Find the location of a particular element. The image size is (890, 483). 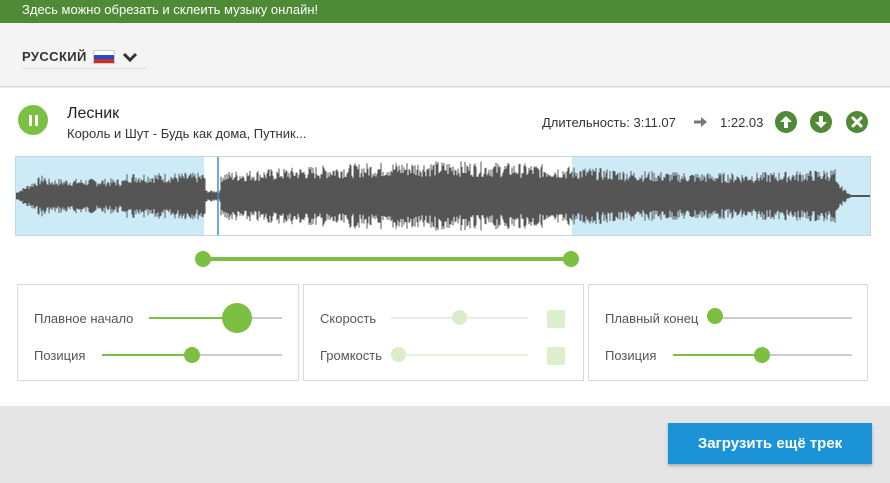

speed-knob is located at coordinates (459, 317).